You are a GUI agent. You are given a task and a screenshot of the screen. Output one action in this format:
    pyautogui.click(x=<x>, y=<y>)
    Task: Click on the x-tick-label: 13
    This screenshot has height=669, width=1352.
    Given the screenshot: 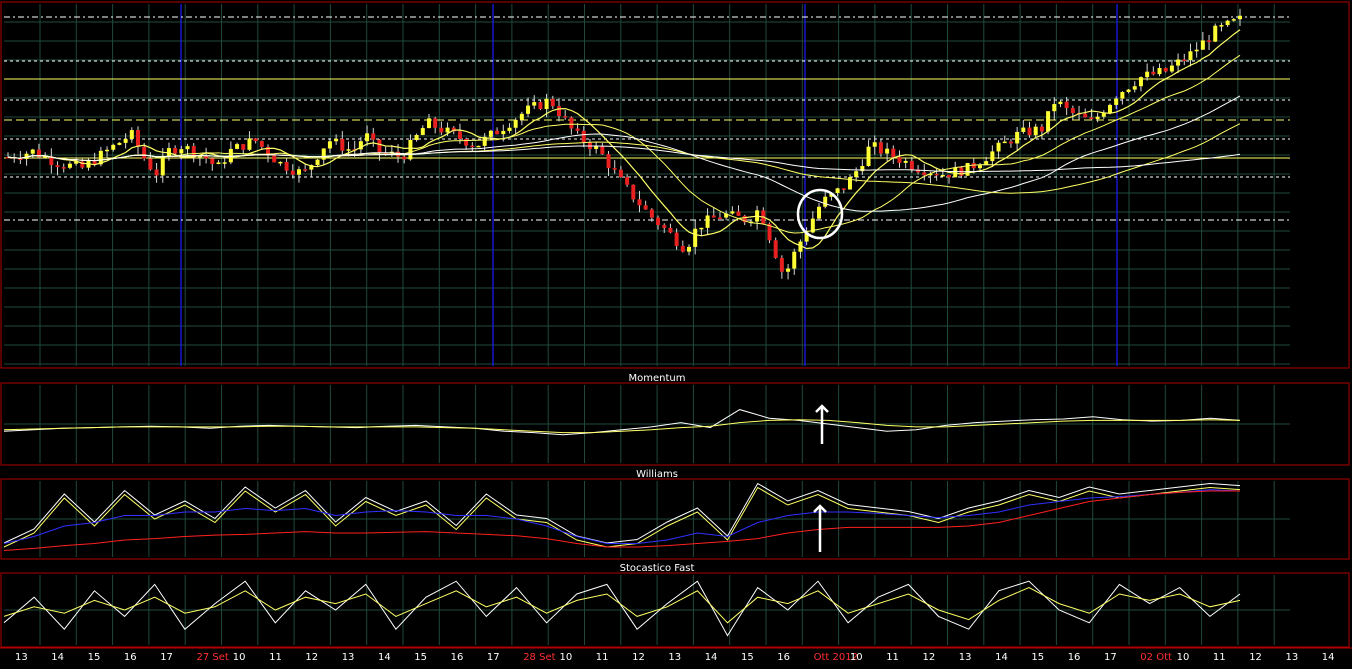 What is the action you would take?
    pyautogui.click(x=21, y=657)
    